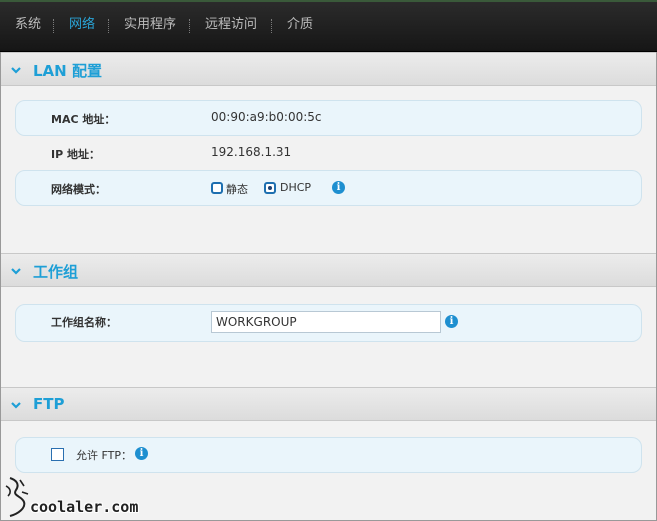 The height and width of the screenshot is (521, 657). What do you see at coordinates (82, 25) in the screenshot?
I see `nav-item-network: 网络` at bounding box center [82, 25].